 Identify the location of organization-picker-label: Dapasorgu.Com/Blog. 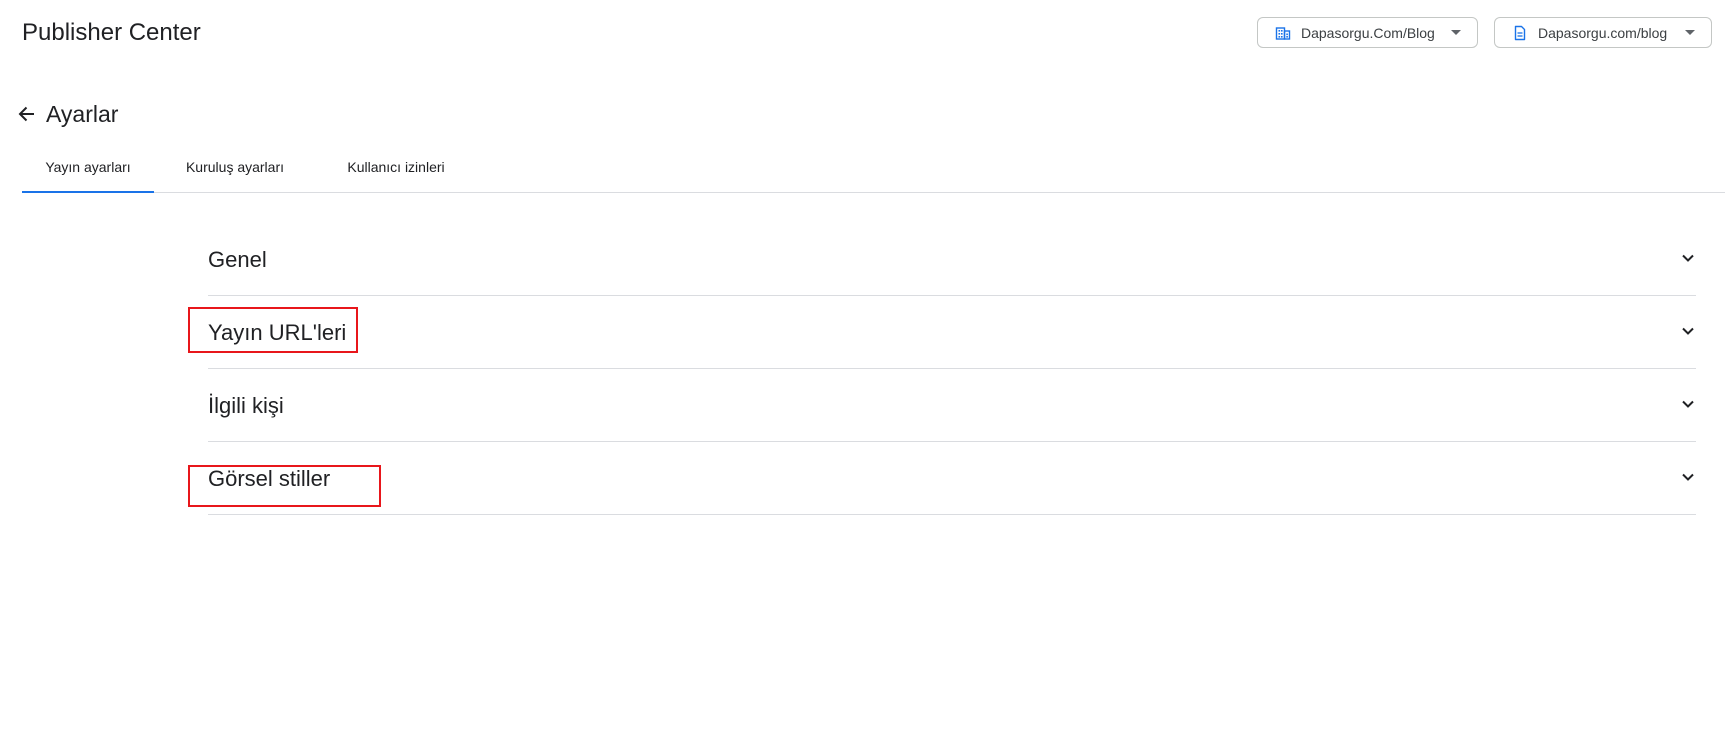
(1368, 32).